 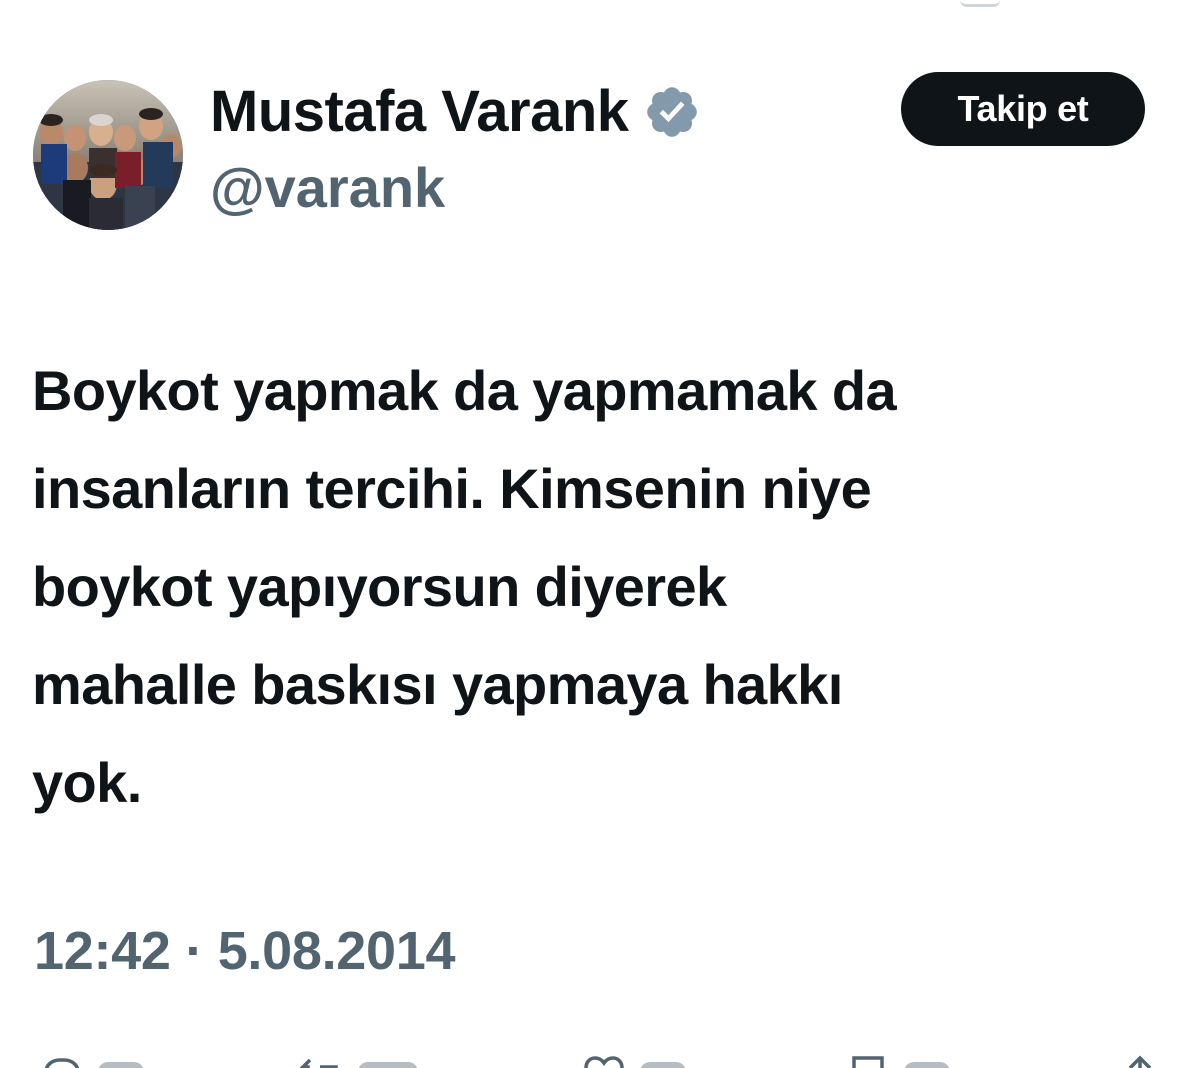 I want to click on reply-count-redacted, so click(x=121, y=1065).